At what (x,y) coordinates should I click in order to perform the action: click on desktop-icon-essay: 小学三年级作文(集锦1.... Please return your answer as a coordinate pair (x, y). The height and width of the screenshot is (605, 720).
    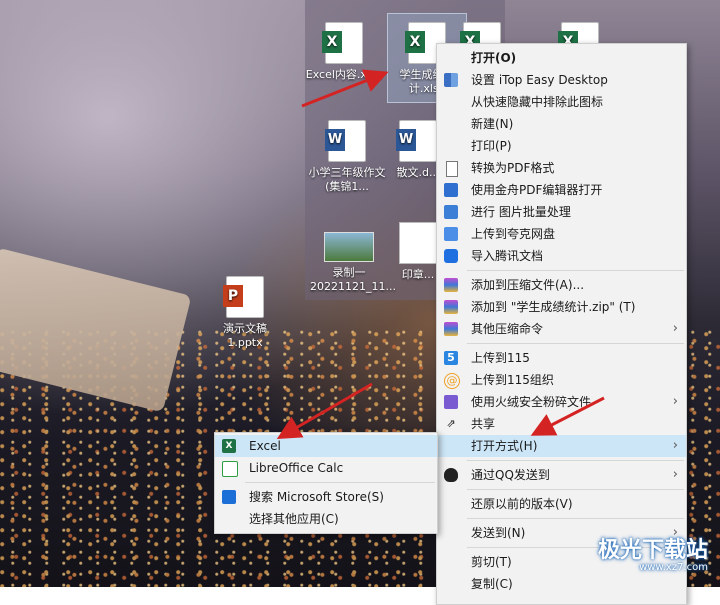
    Looking at the image, I should click on (347, 157).